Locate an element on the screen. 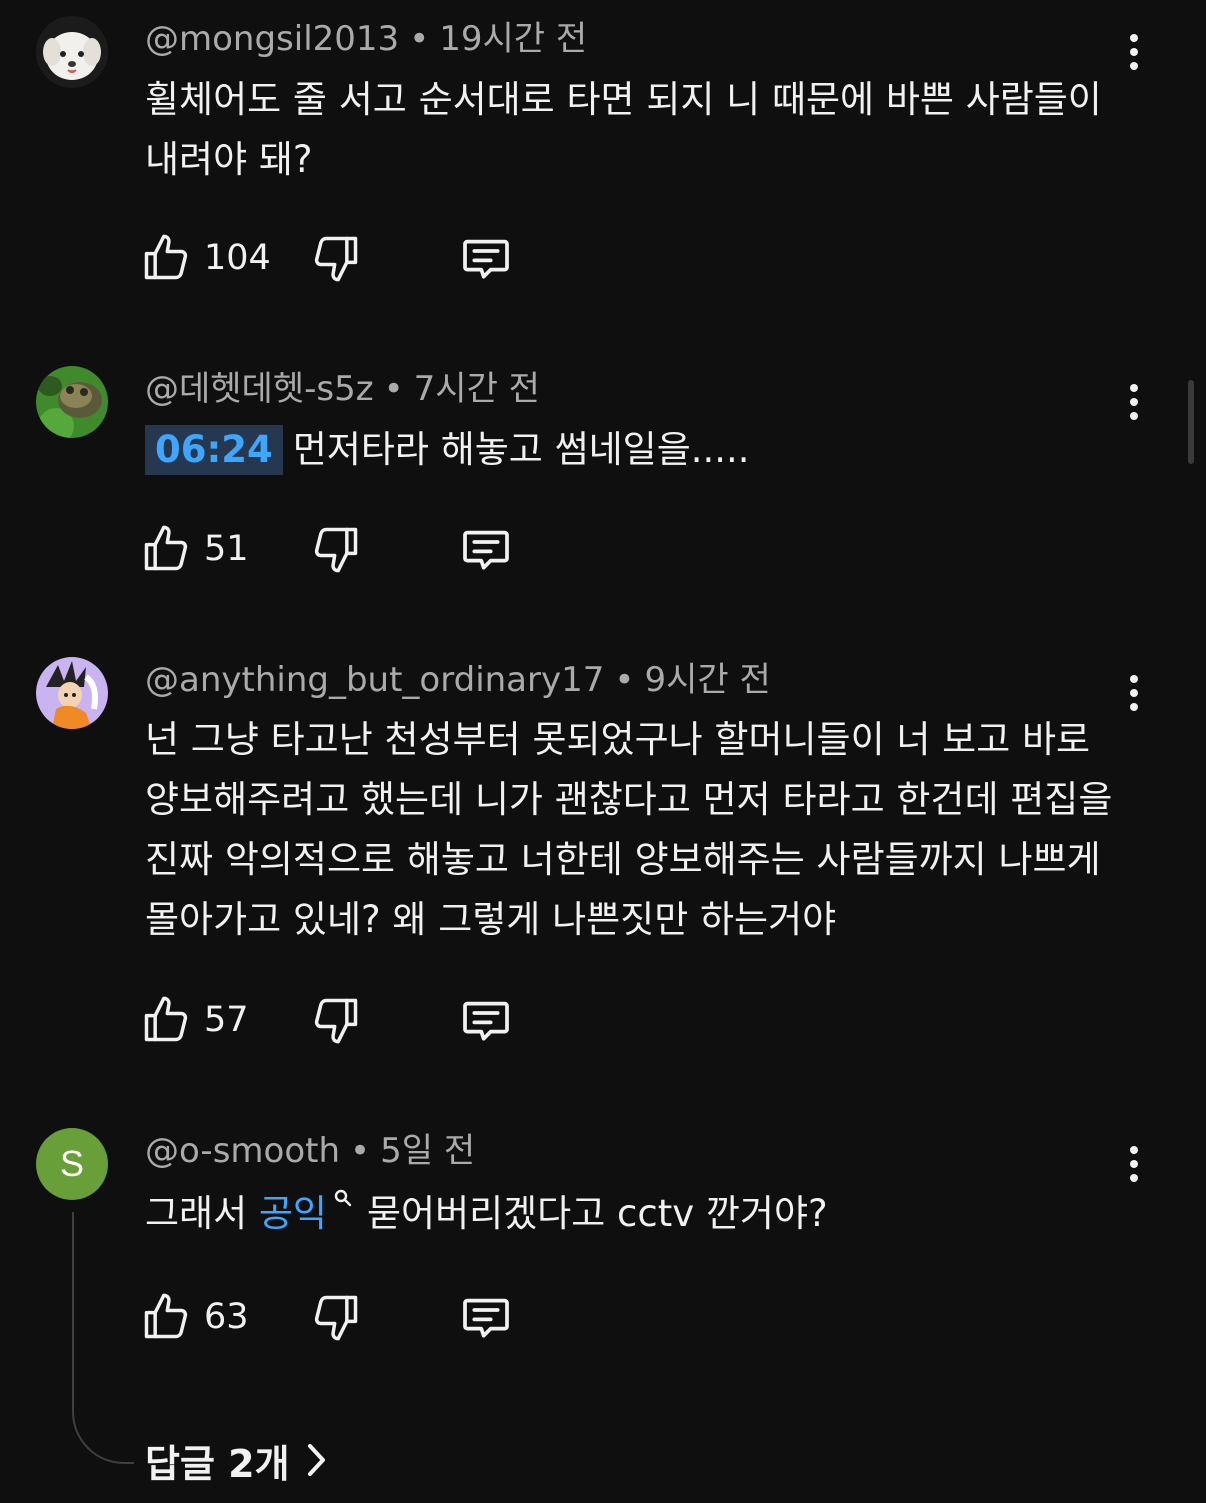 This screenshot has height=1503, width=1206. comment-meta: @anything_but_ordinary17 • 9시간 전 is located at coordinates (458, 680).